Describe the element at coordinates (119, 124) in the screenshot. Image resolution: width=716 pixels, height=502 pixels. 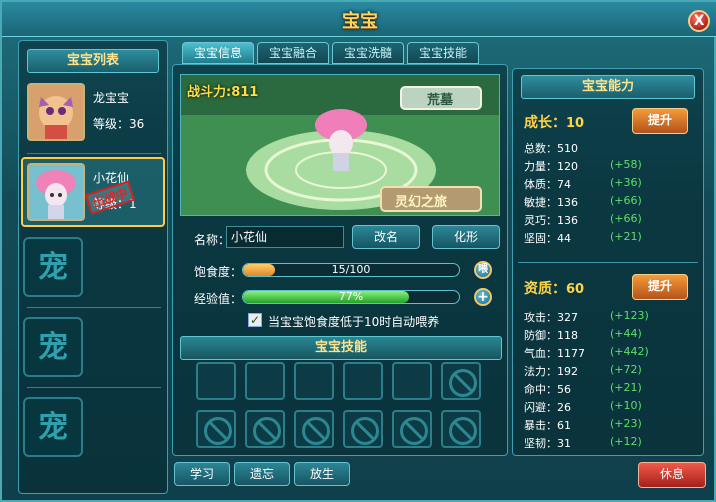
I see `pet-level: 等级：36` at that location.